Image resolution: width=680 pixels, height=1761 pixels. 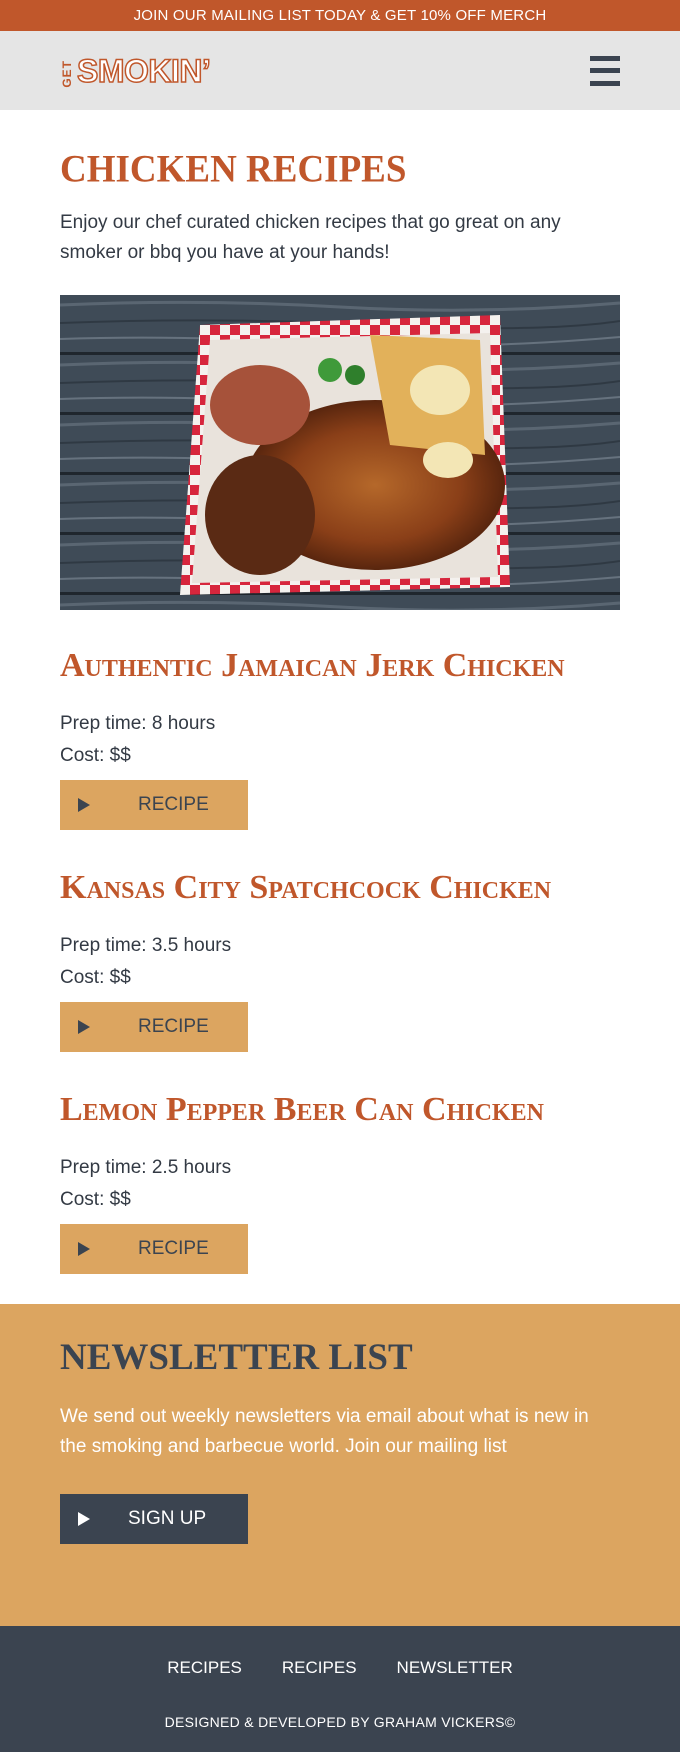 I want to click on hero-image, so click(x=340, y=452).